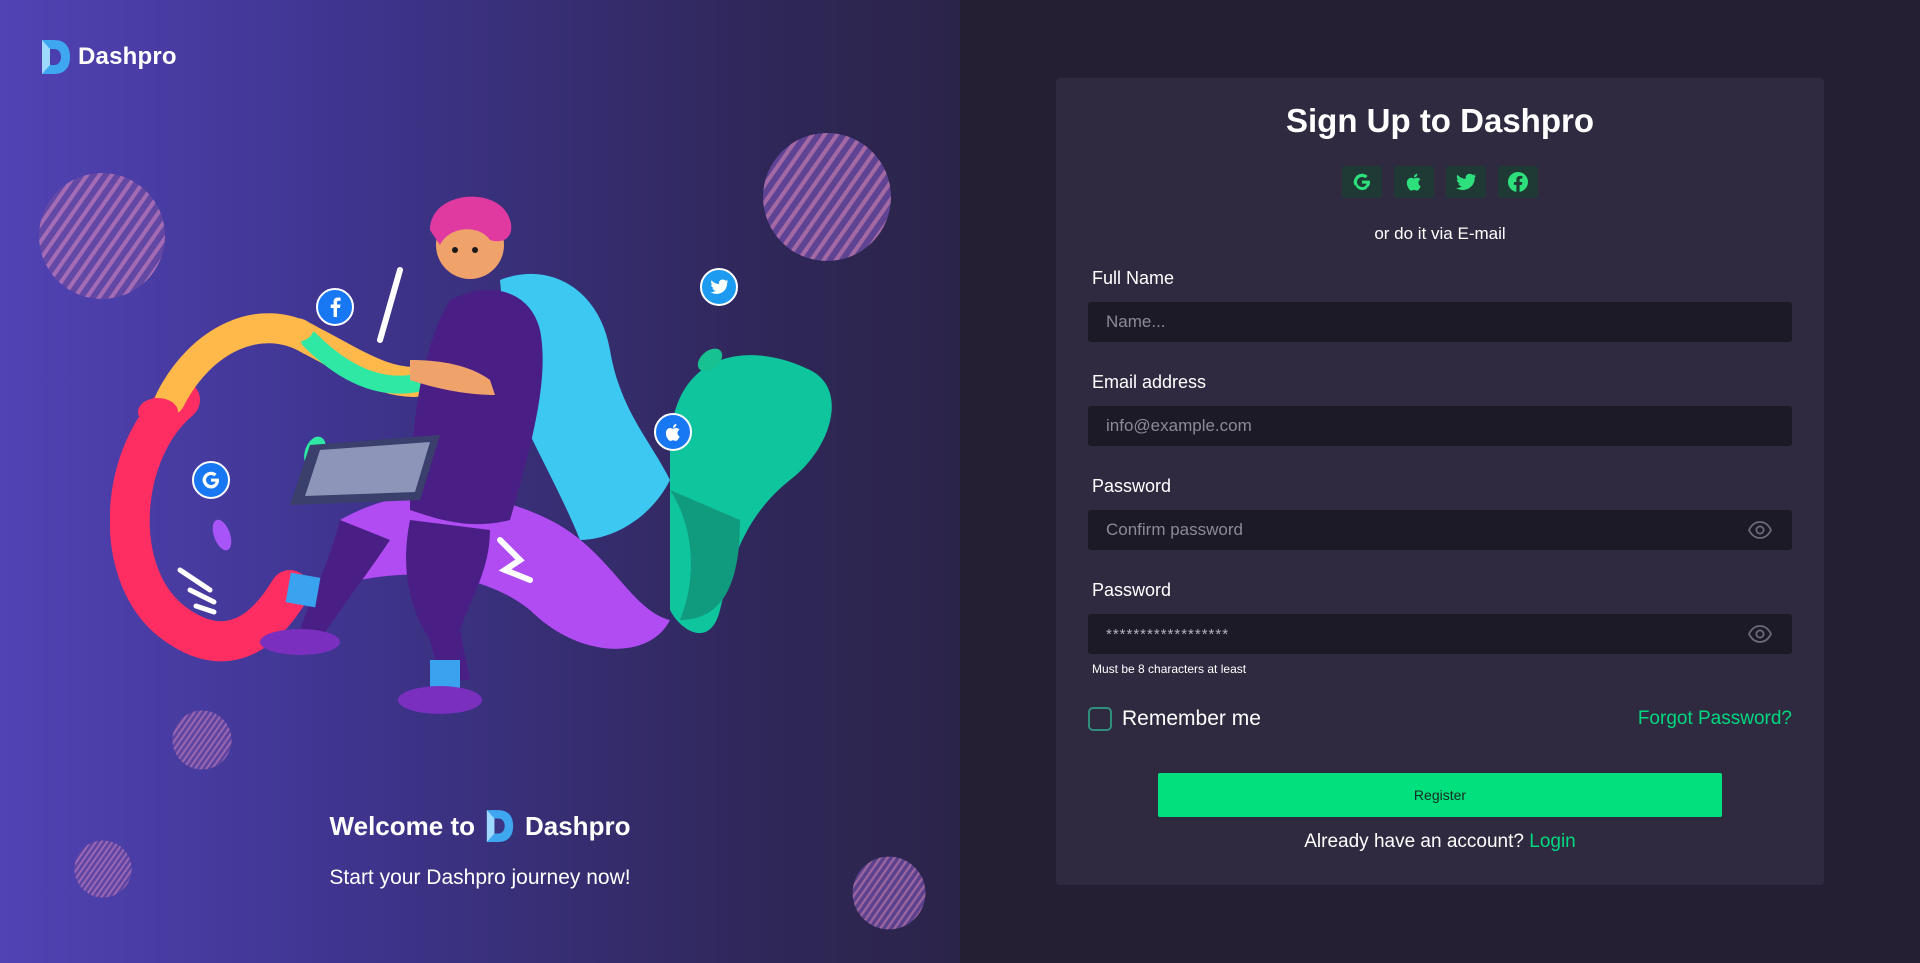 The height and width of the screenshot is (963, 1920). Describe the element at coordinates (127, 56) in the screenshot. I see `brand-name: Dashpro` at that location.